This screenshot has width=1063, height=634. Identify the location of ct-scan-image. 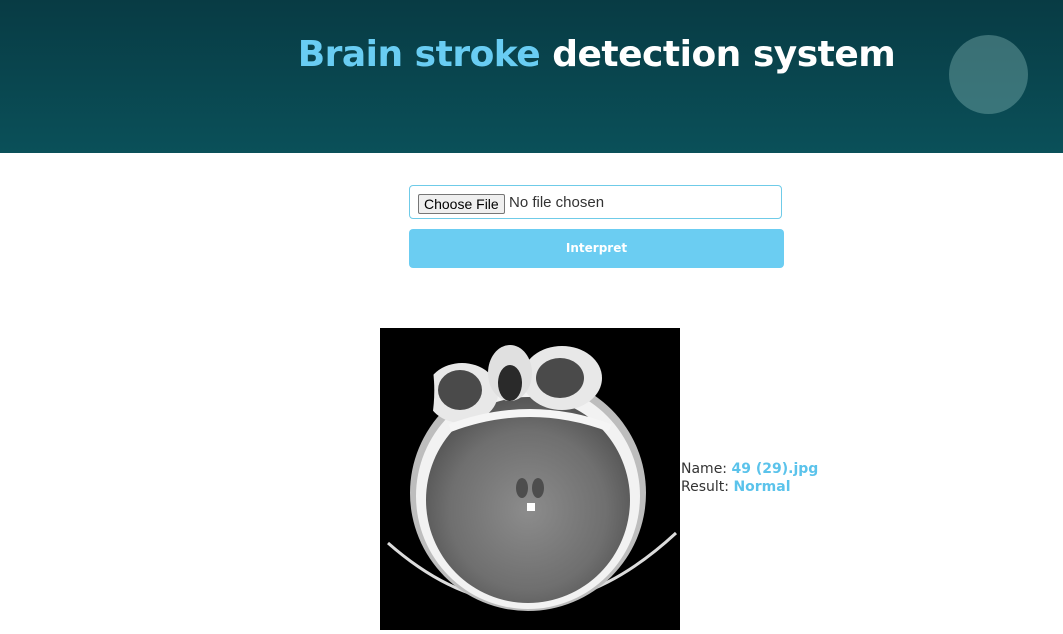
(530, 479).